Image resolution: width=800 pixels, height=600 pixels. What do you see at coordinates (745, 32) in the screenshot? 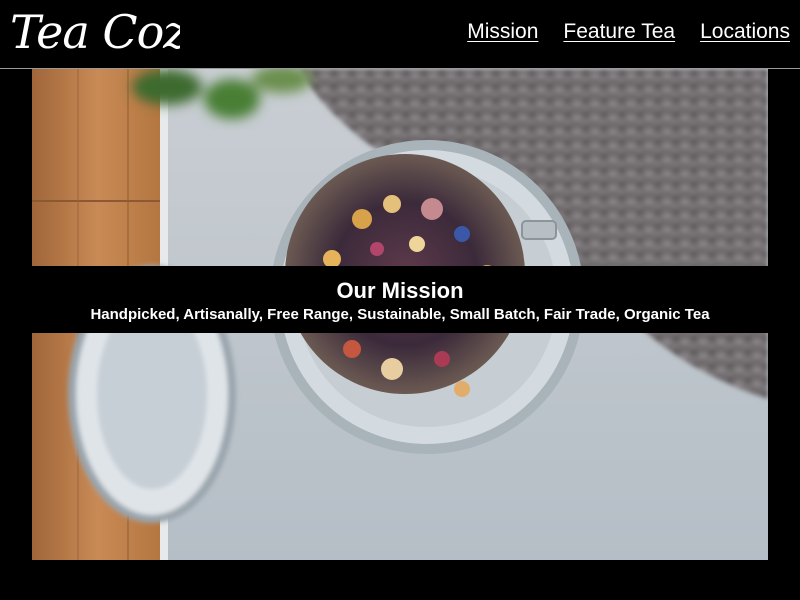
I see `nav-link-locations: Locations` at bounding box center [745, 32].